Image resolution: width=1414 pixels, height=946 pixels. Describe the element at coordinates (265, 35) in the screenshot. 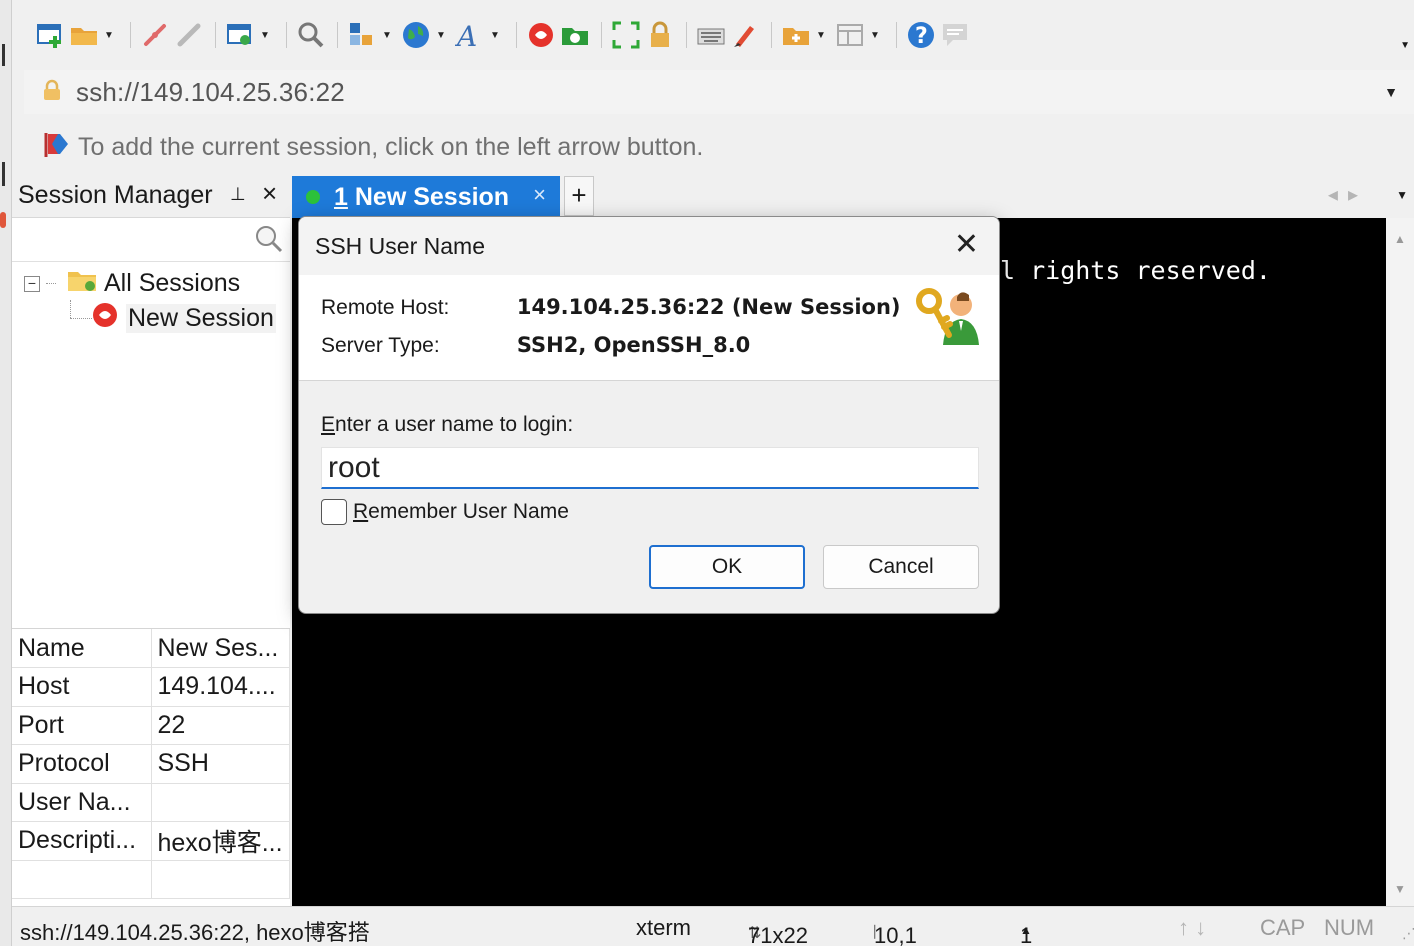

I see `properties-dropdown-arrow: ▼` at that location.